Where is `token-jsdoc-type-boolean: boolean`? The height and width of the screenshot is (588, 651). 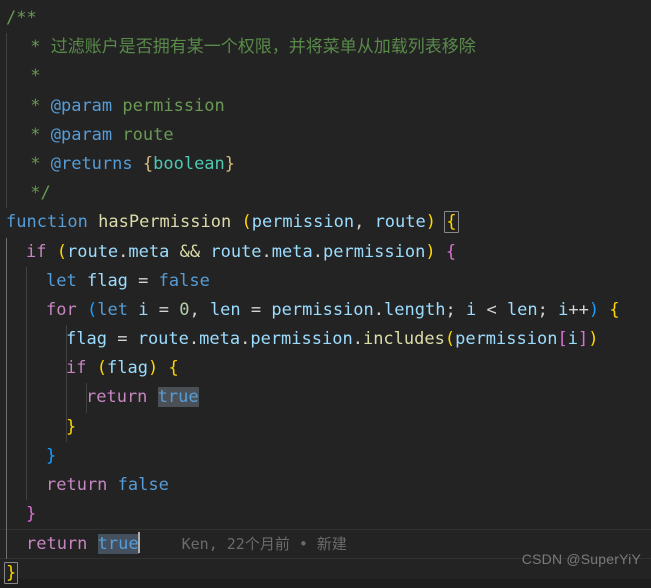 token-jsdoc-type-boolean: boolean is located at coordinates (189, 163).